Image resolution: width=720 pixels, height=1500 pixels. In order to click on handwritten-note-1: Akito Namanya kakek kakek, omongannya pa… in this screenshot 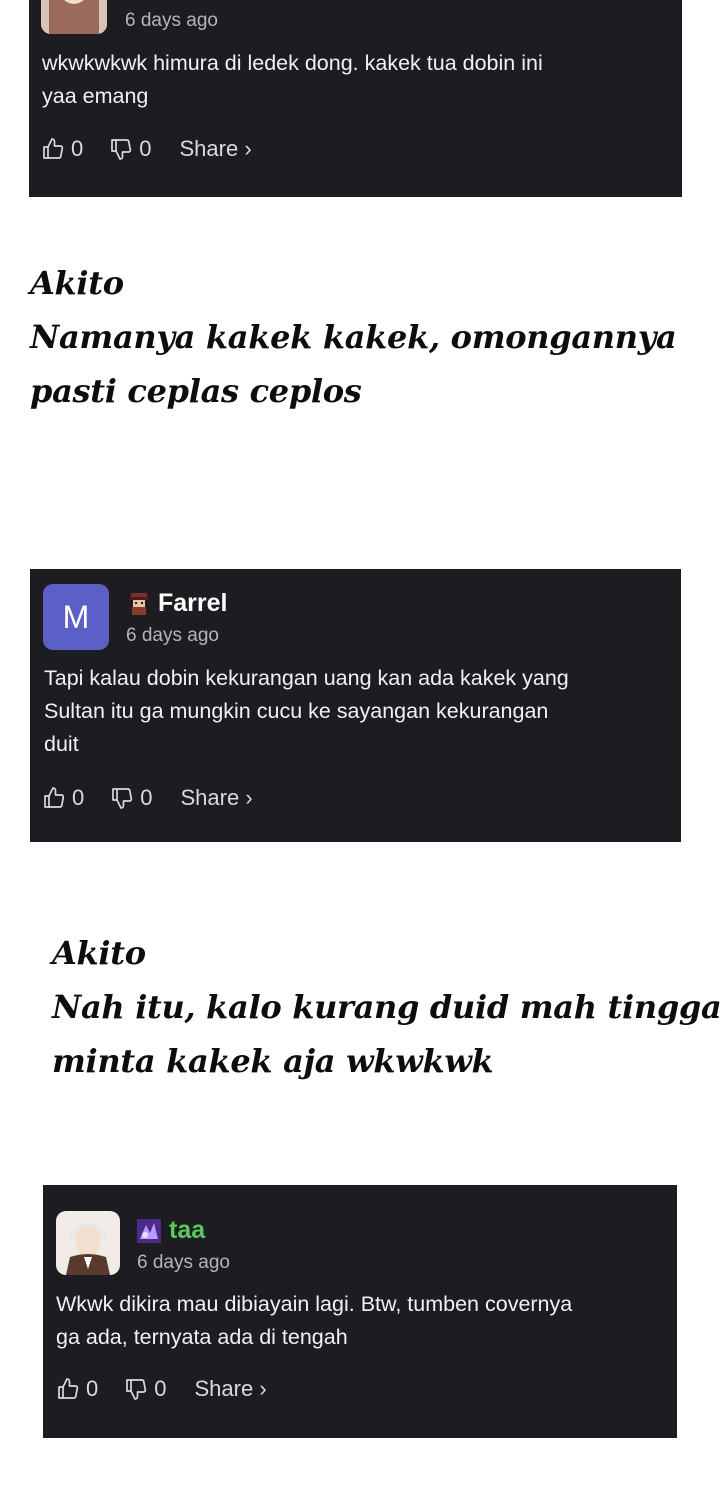, I will do `click(353, 337)`.